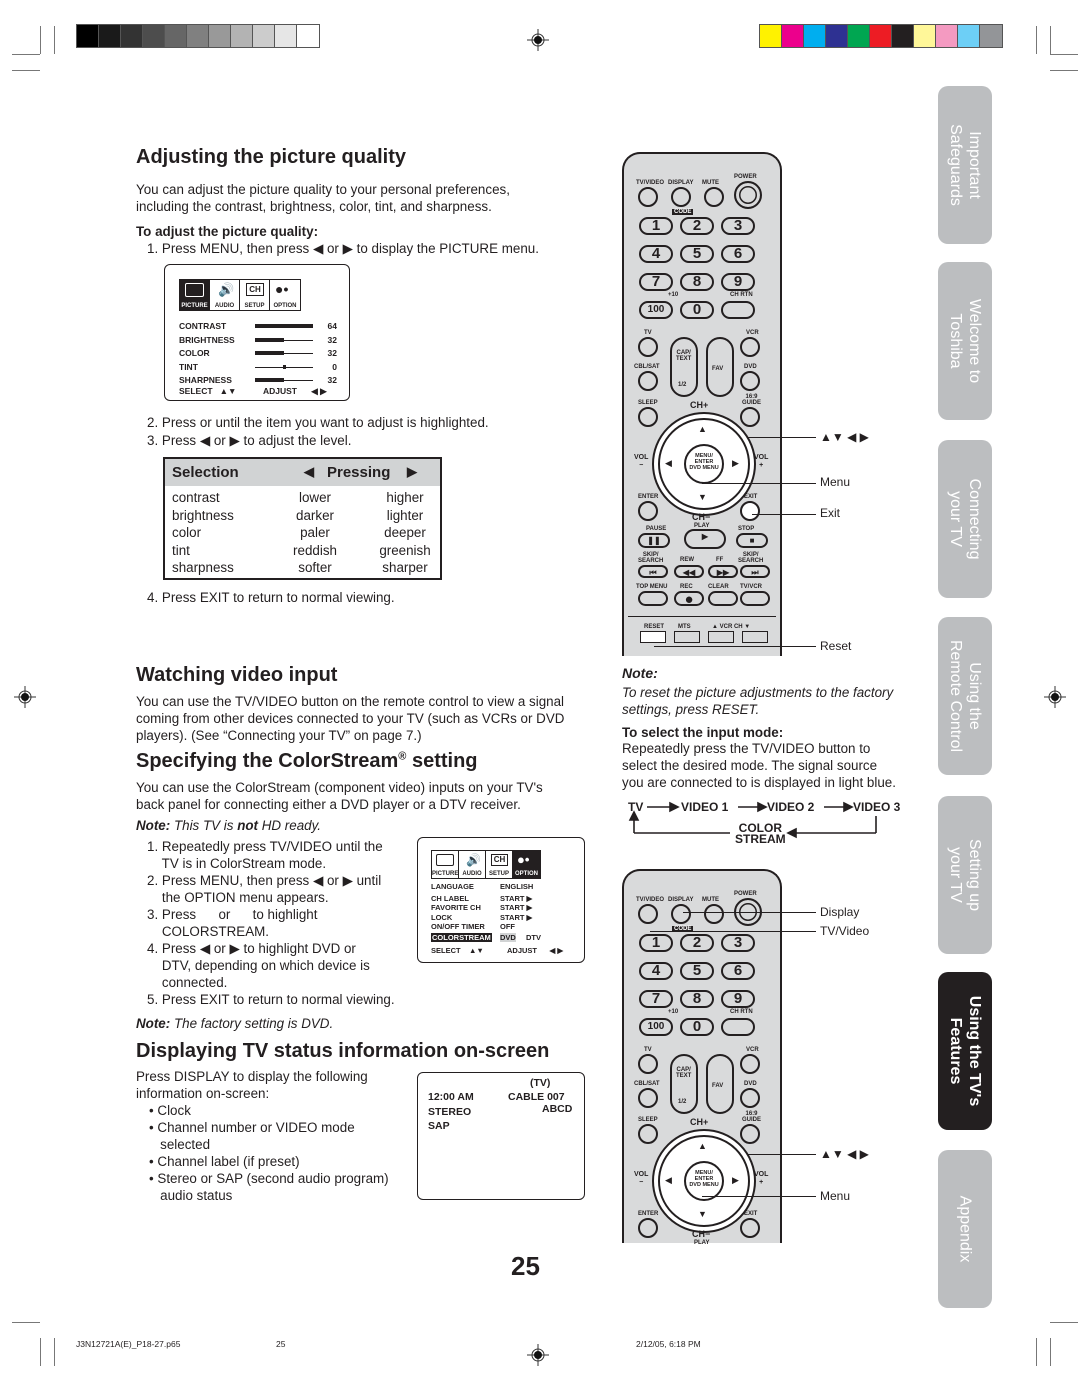  What do you see at coordinates (332, 326) in the screenshot?
I see `osd-item-value: 64` at bounding box center [332, 326].